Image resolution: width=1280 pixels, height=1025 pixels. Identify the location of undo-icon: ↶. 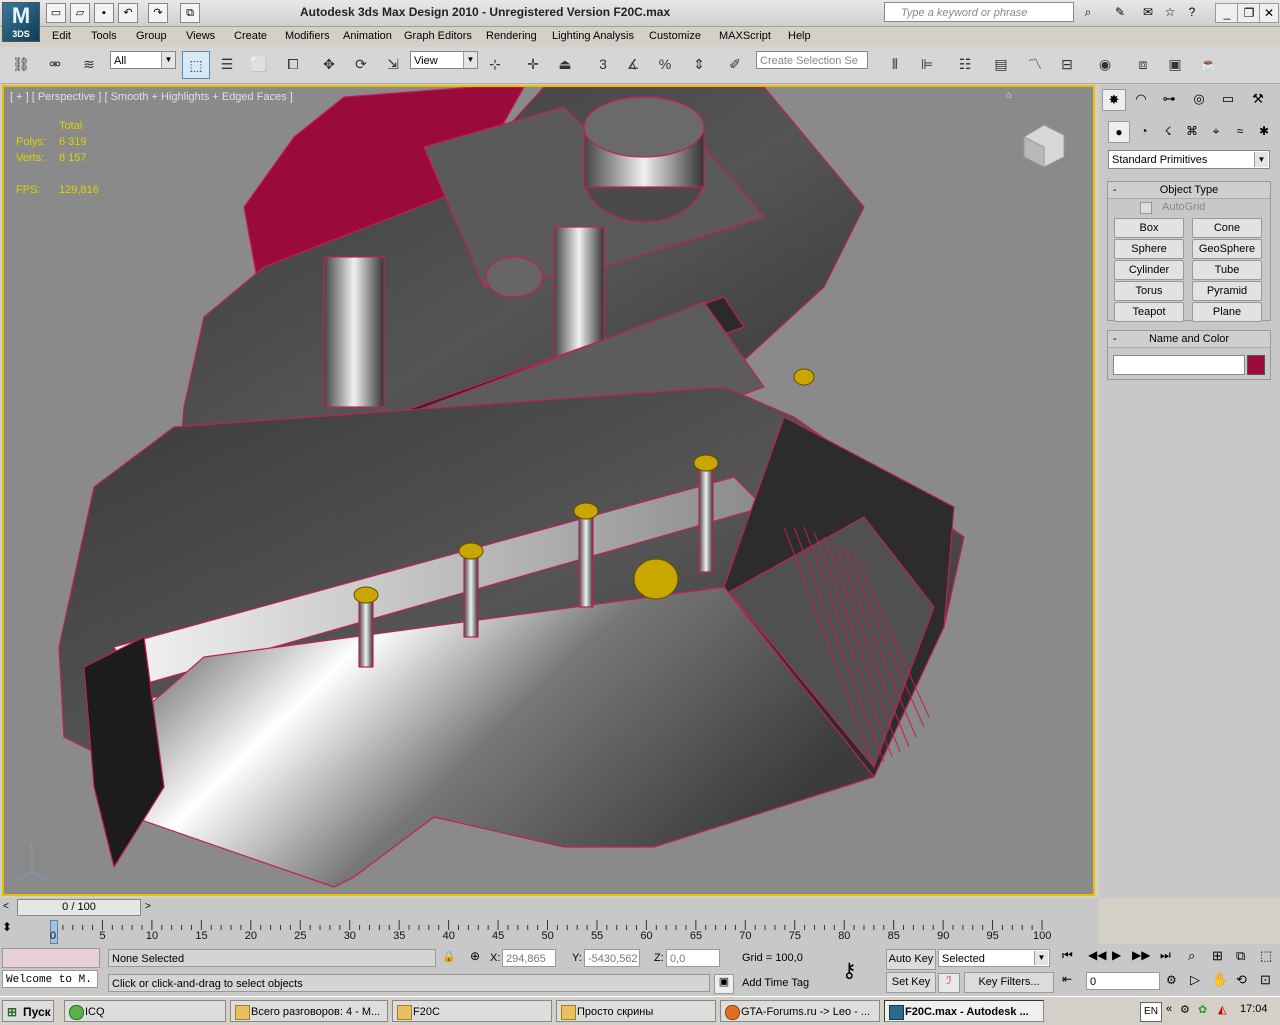
(128, 13).